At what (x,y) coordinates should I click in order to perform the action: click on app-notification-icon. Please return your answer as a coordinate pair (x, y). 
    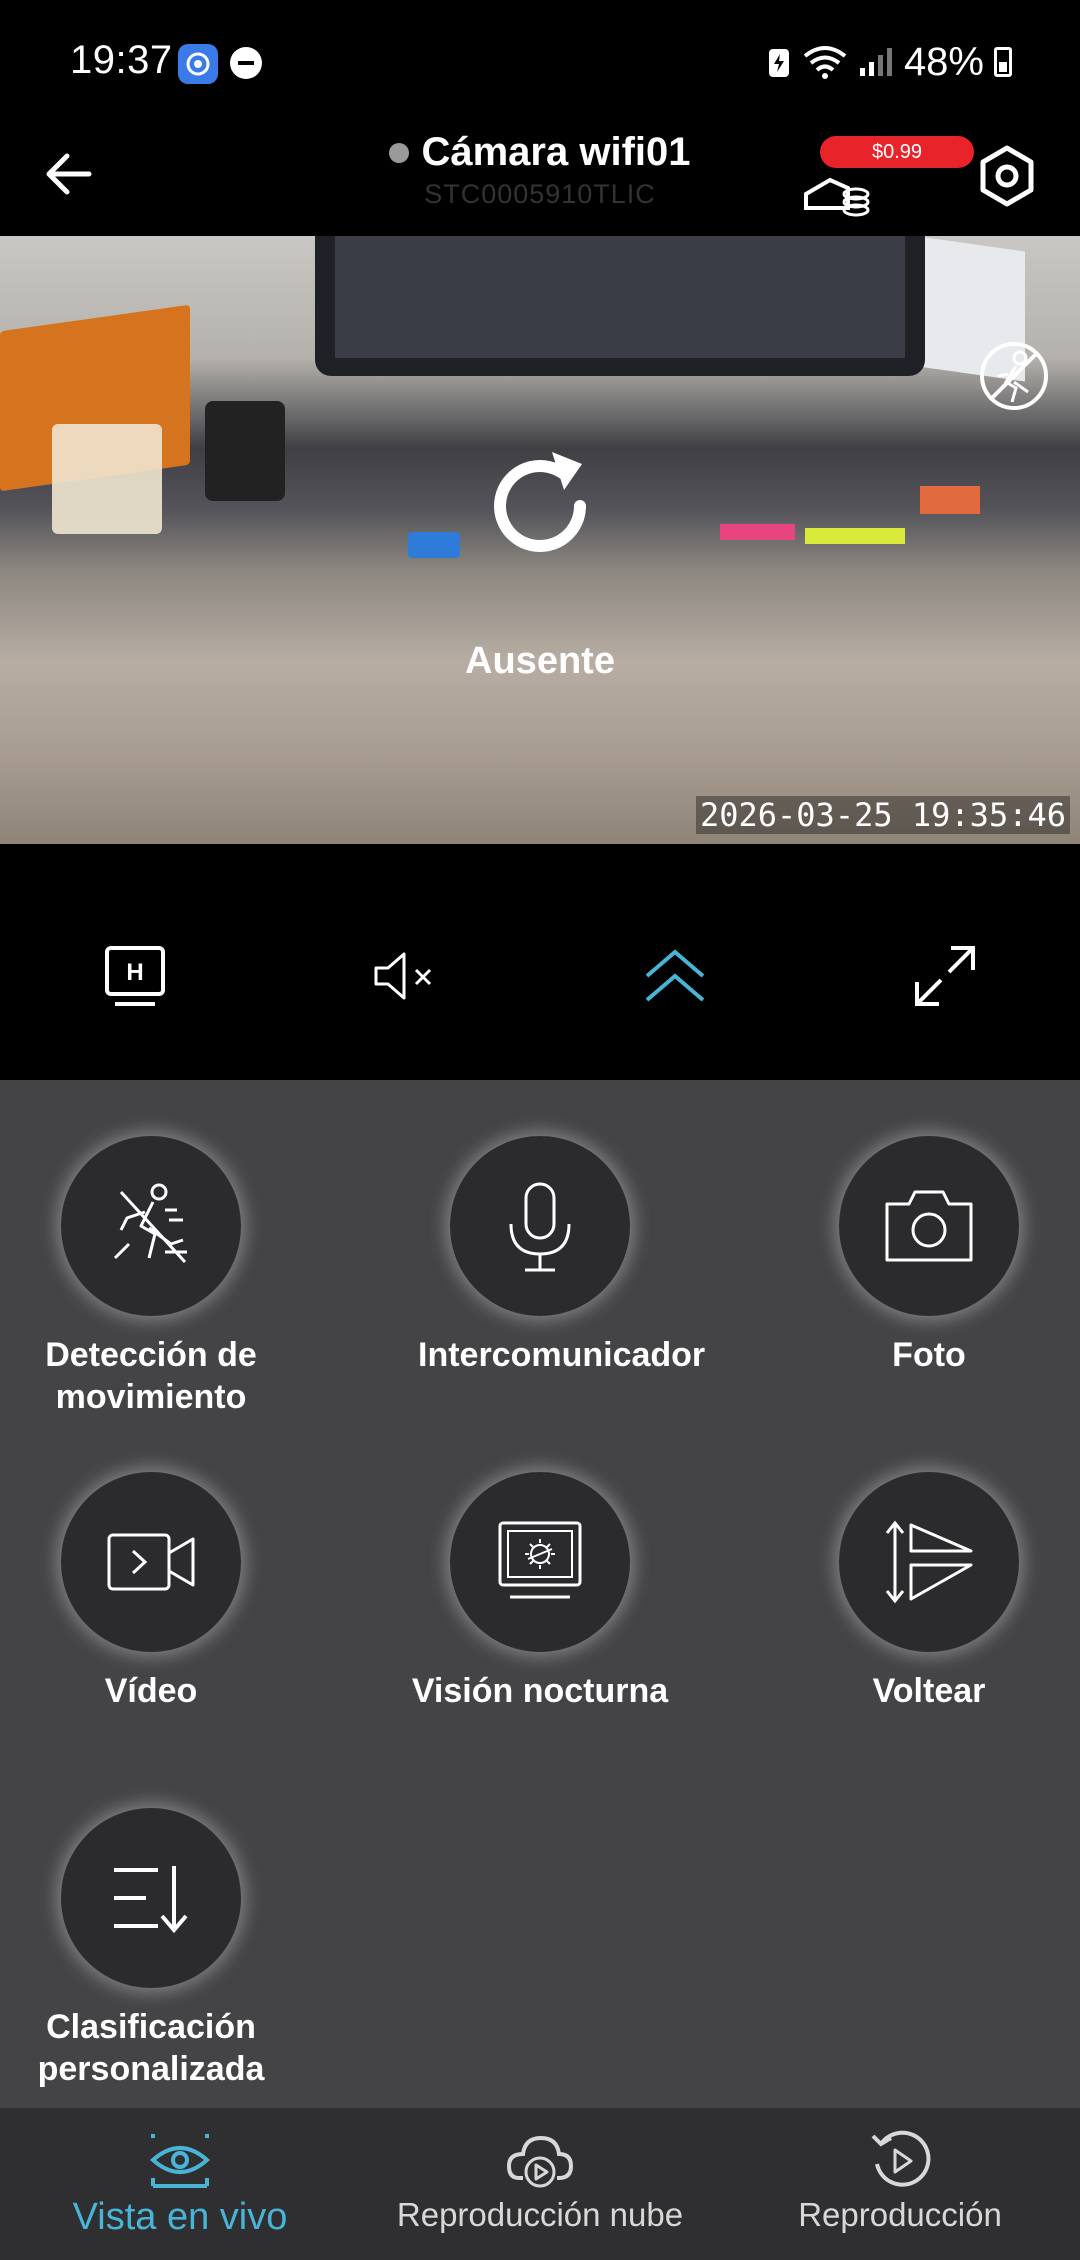
    Looking at the image, I should click on (198, 64).